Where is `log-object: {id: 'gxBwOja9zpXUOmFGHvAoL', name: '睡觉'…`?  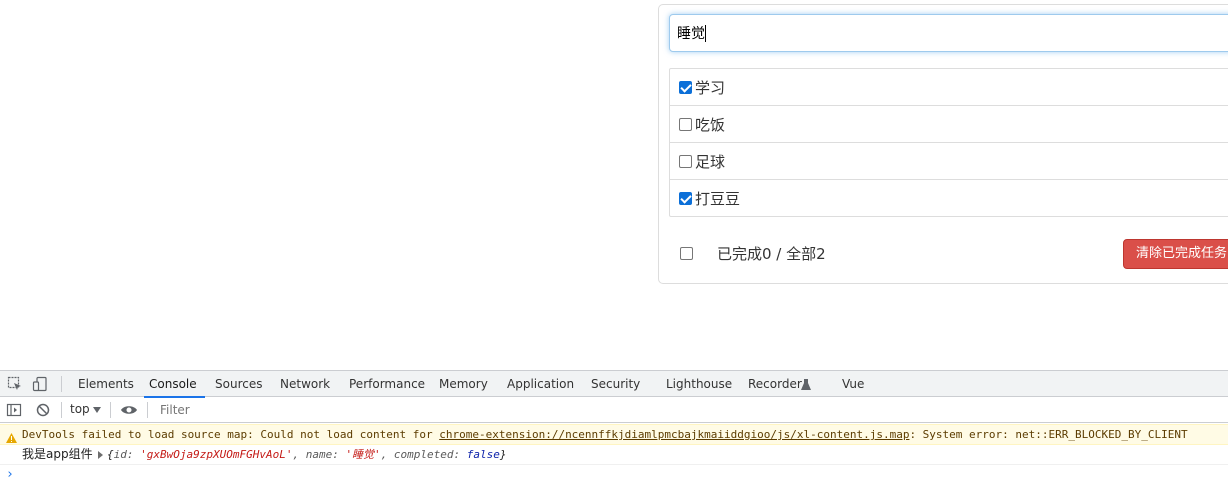 log-object: {id: 'gxBwOja9zpXUOmFGHvAoL', name: '睡觉'… is located at coordinates (307, 454).